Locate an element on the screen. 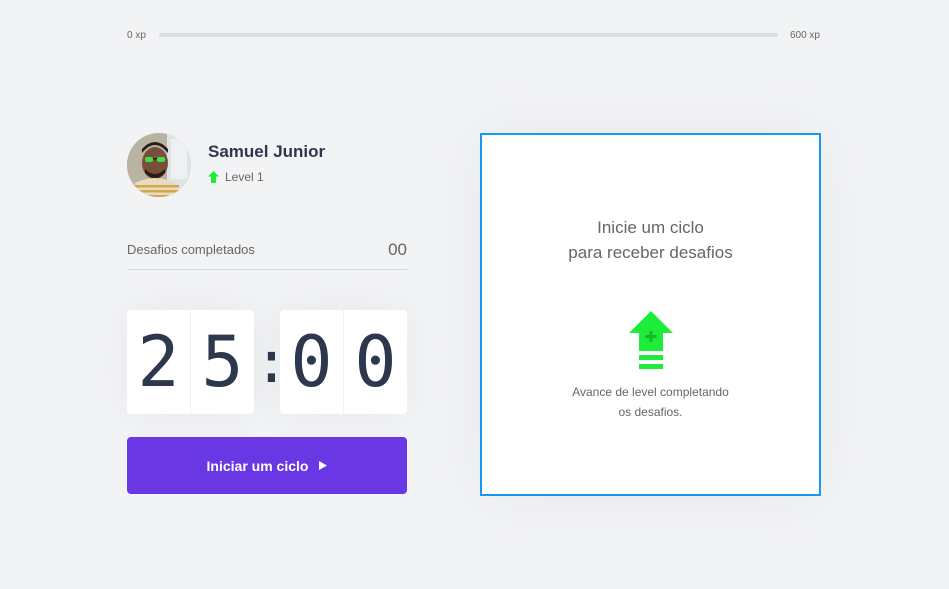  xp-track is located at coordinates (468, 35).